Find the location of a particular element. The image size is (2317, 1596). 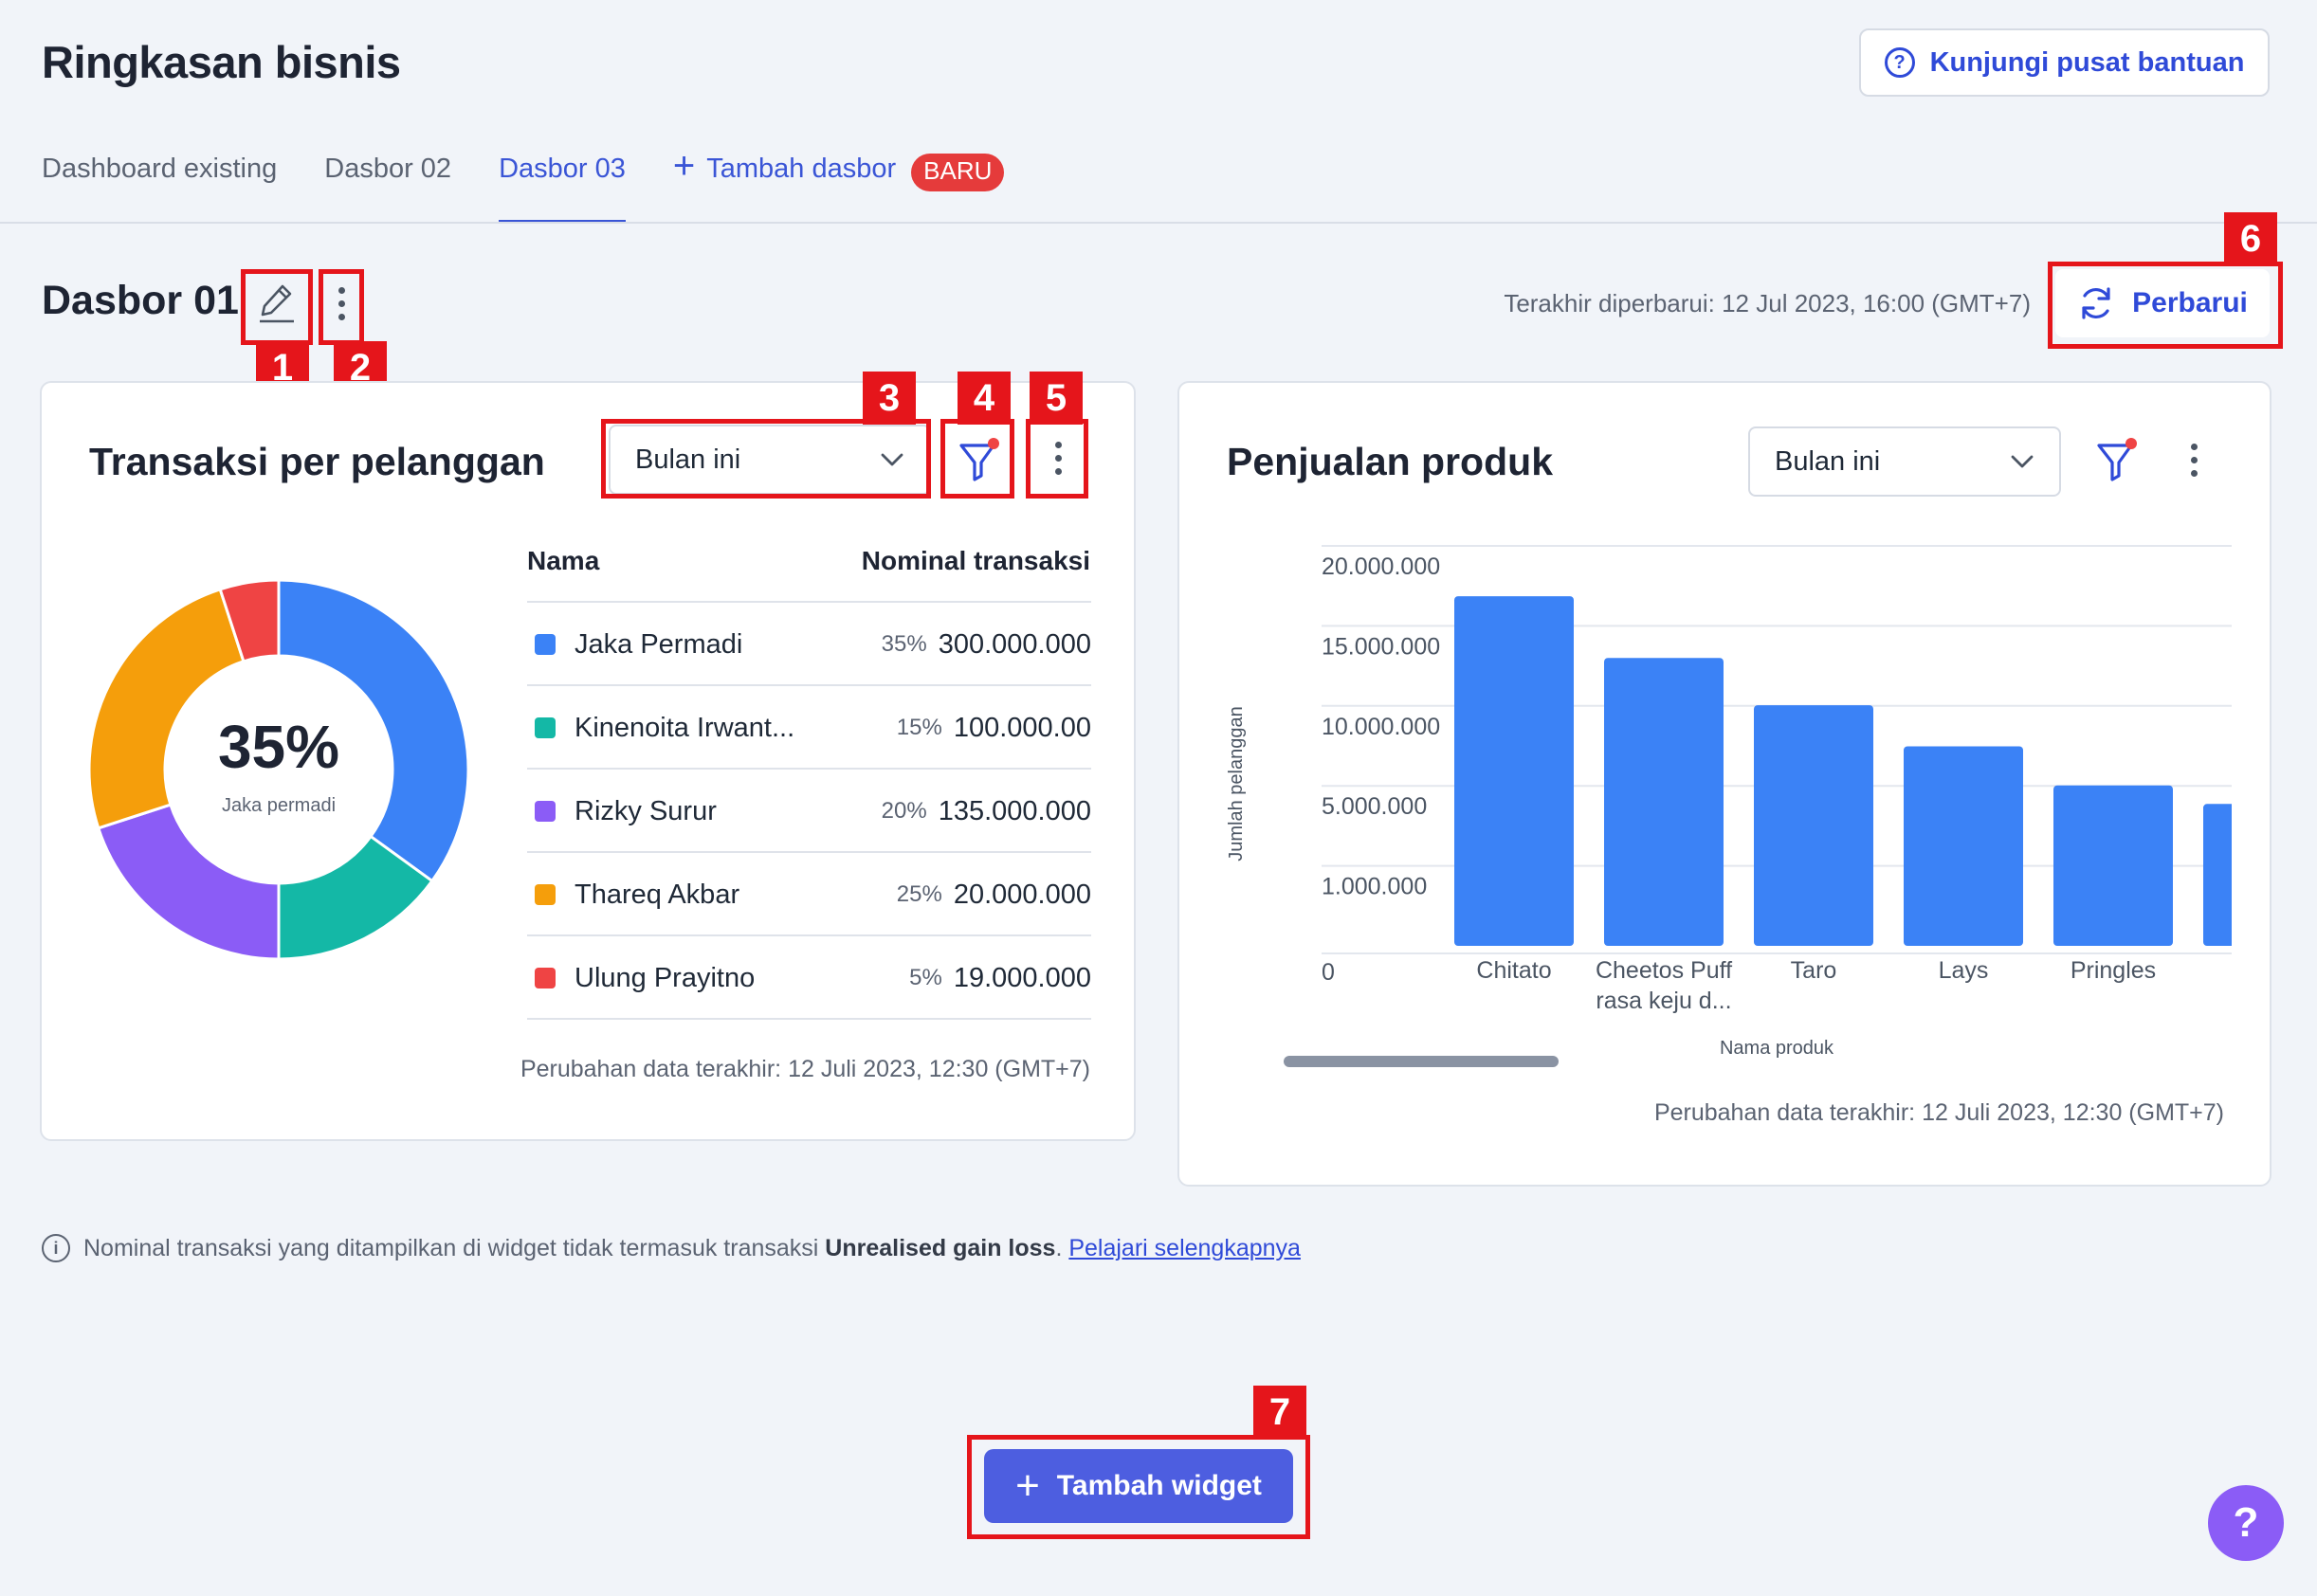

donut-center-label: Jaka permadi is located at coordinates (279, 806).